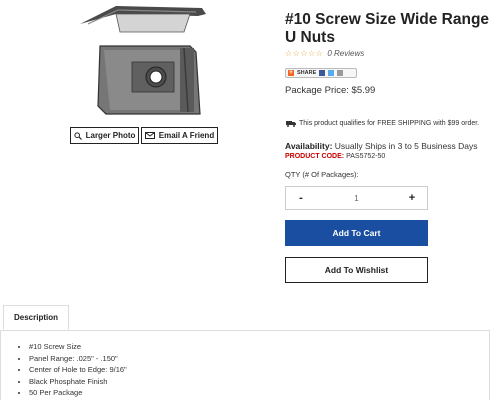  What do you see at coordinates (78, 382) in the screenshot?
I see `list-item: Black Phosphate Finish` at bounding box center [78, 382].